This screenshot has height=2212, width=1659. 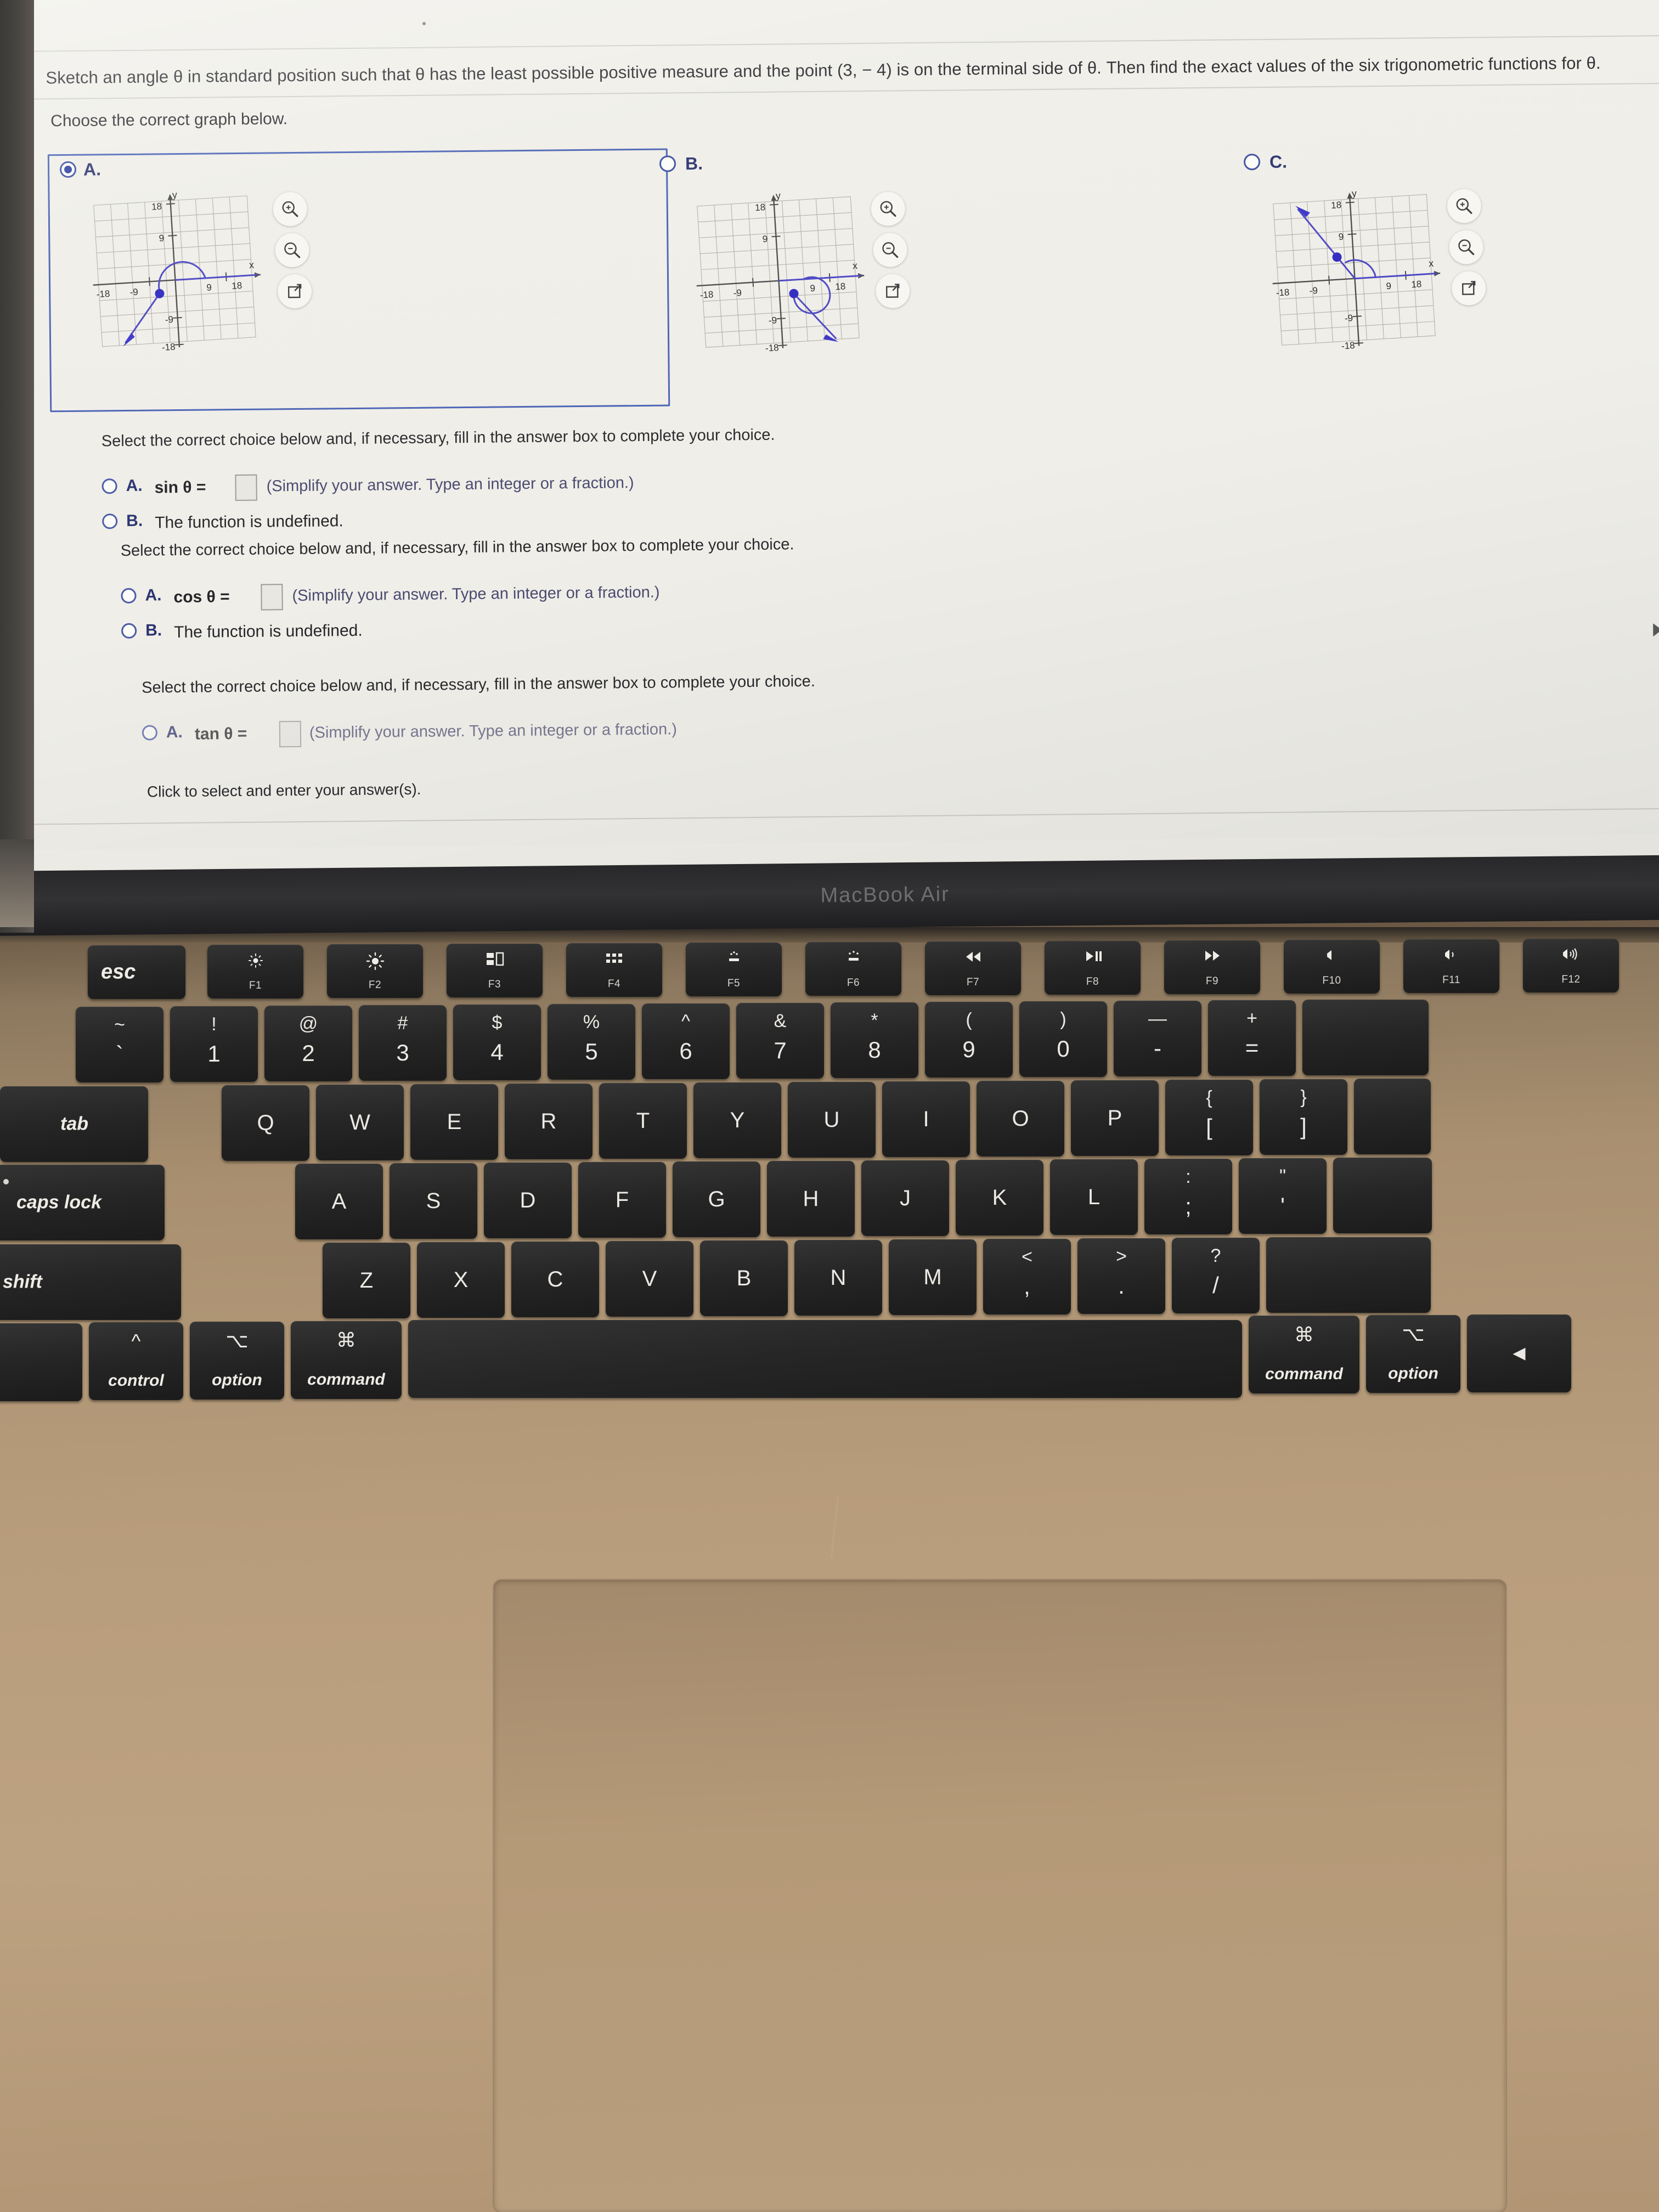 What do you see at coordinates (811, 1199) in the screenshot?
I see `key-h: H` at bounding box center [811, 1199].